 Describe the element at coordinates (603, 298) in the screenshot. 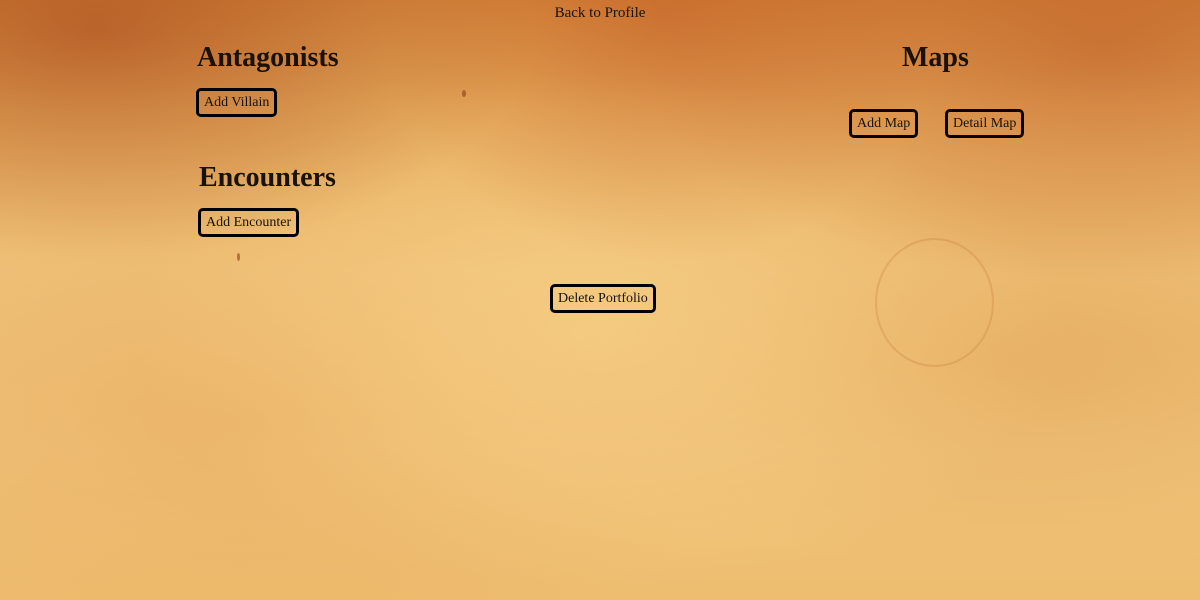

I see `delete-portfolio-button: Delete Portfolio` at that location.